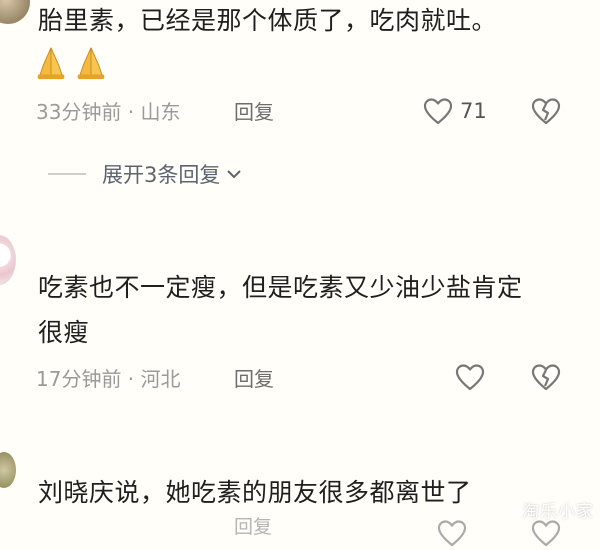  I want to click on comment-text: 刘晓庆说，她吃素的朋友很多都离世了, so click(255, 492).